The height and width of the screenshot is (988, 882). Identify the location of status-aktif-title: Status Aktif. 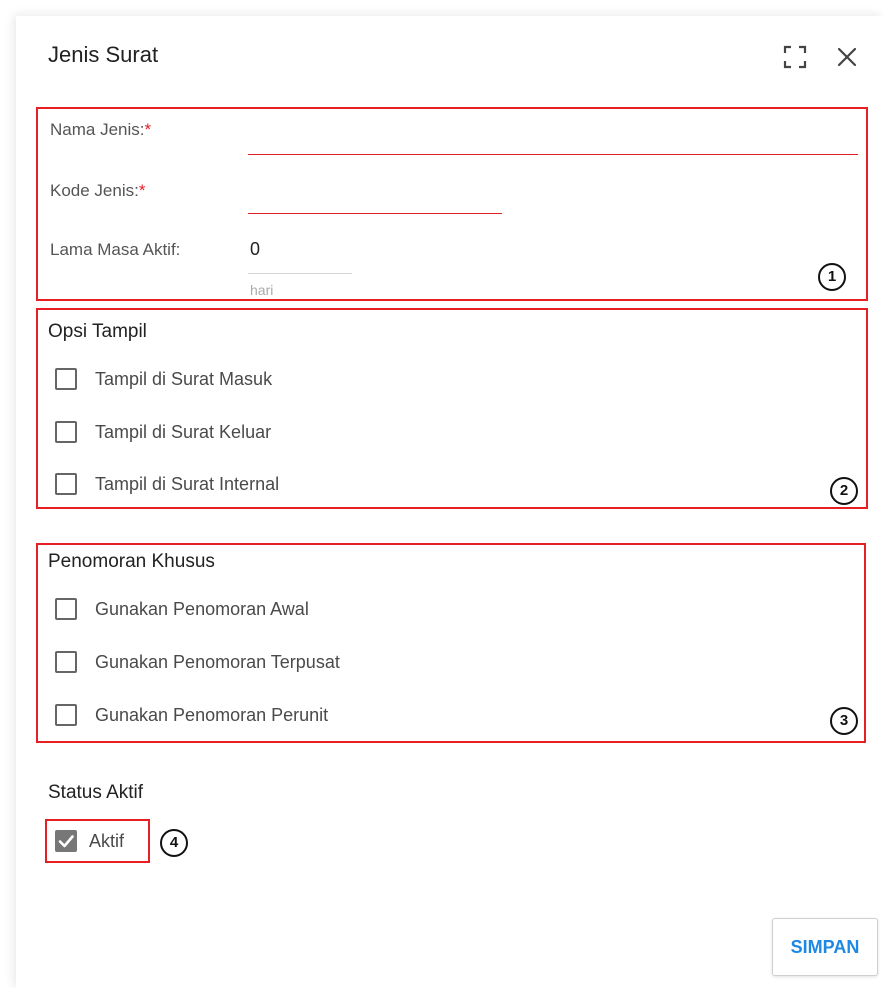
(96, 792).